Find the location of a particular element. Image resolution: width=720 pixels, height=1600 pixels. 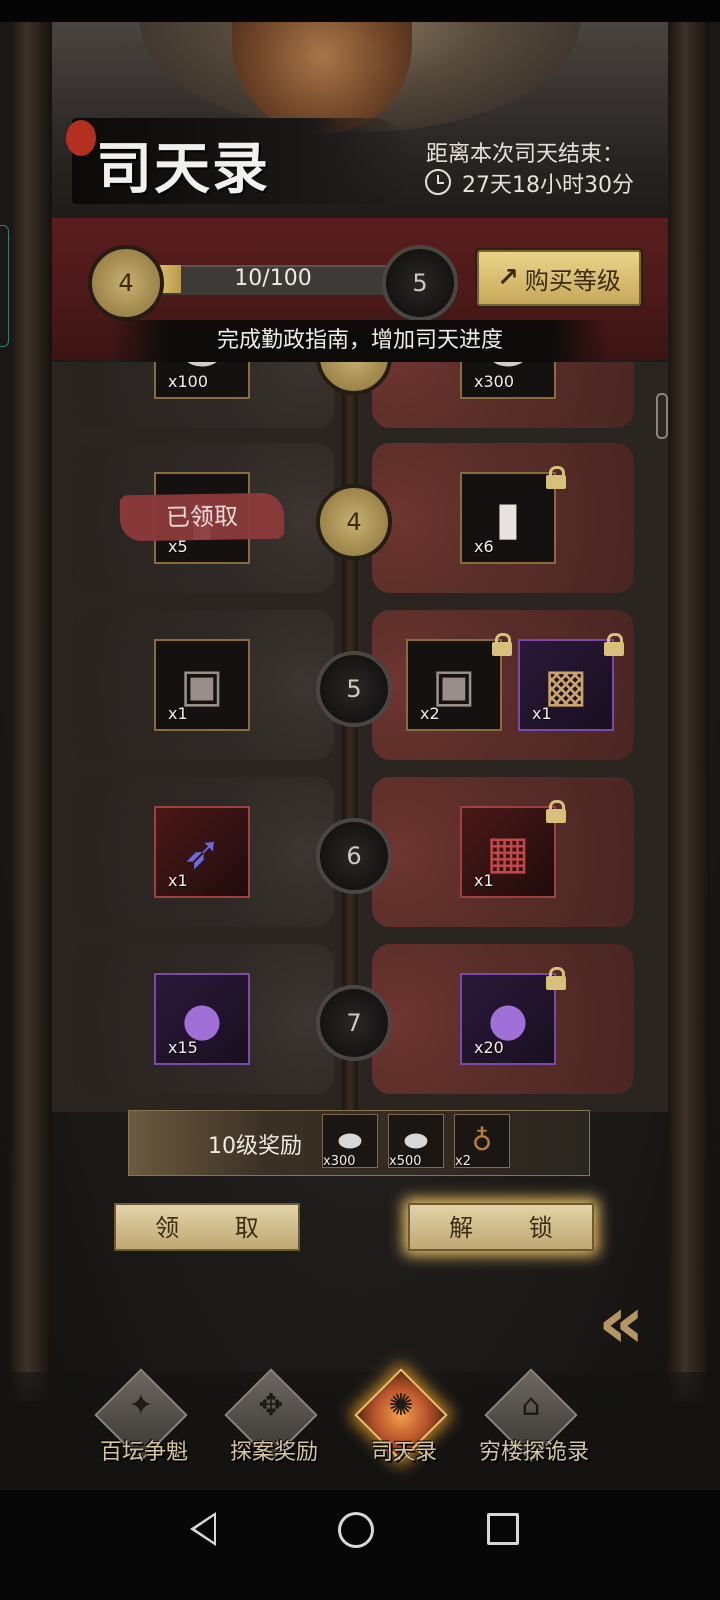

reward-item: ▮ x6 is located at coordinates (508, 518).